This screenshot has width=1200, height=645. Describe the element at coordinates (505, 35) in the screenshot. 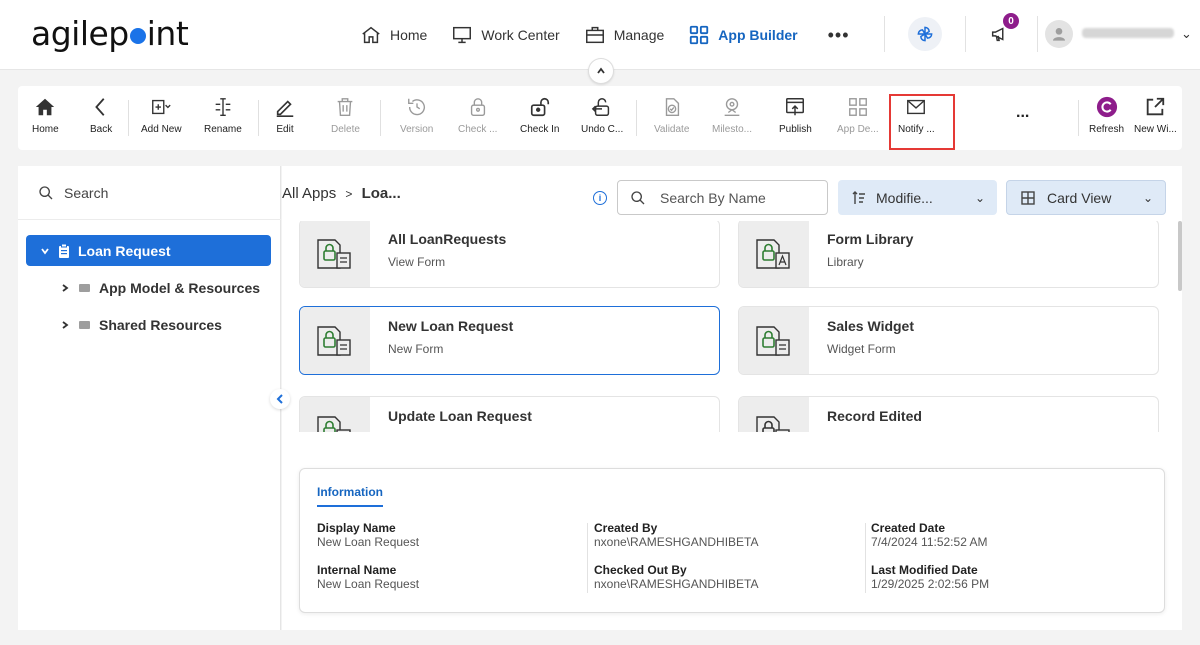

I see `nav-work-center: Work Center` at that location.